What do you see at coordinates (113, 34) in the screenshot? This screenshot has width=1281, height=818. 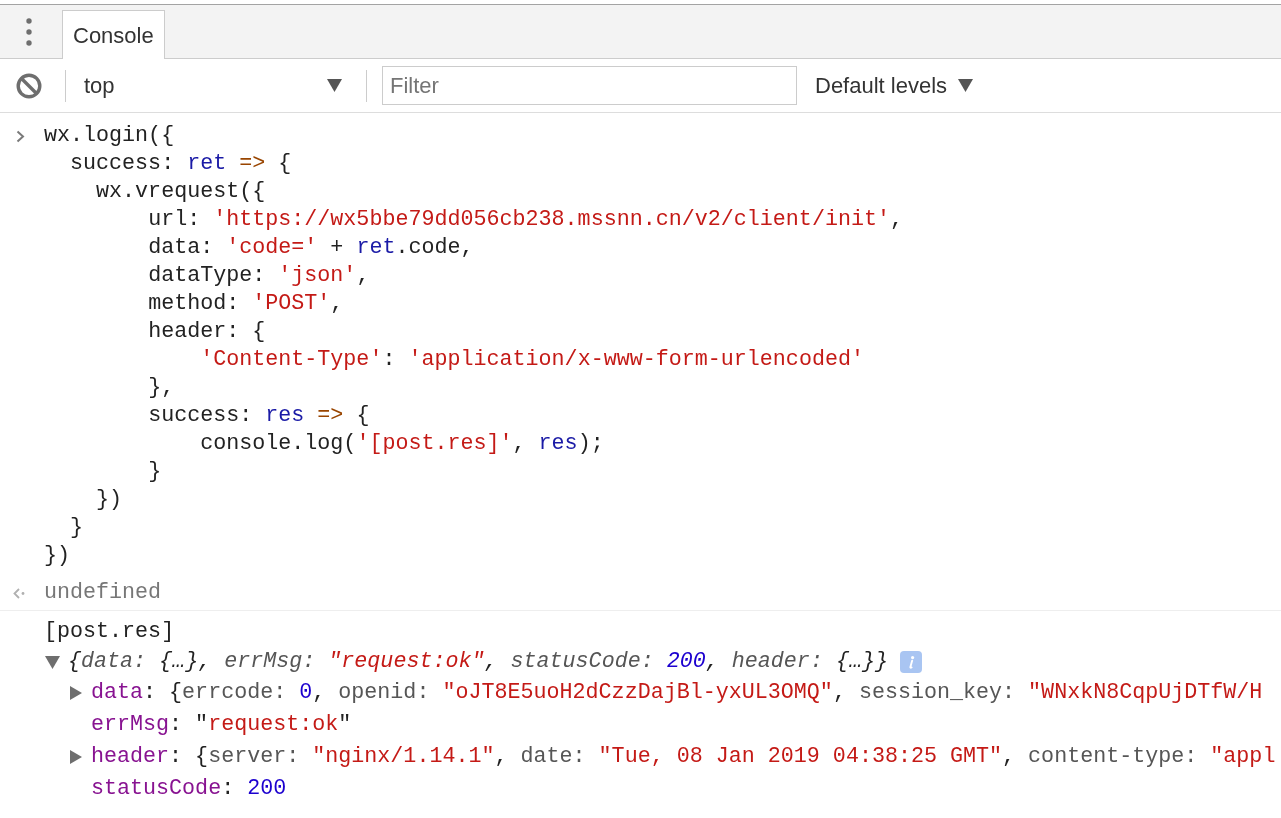 I see `console-tab: Console` at bounding box center [113, 34].